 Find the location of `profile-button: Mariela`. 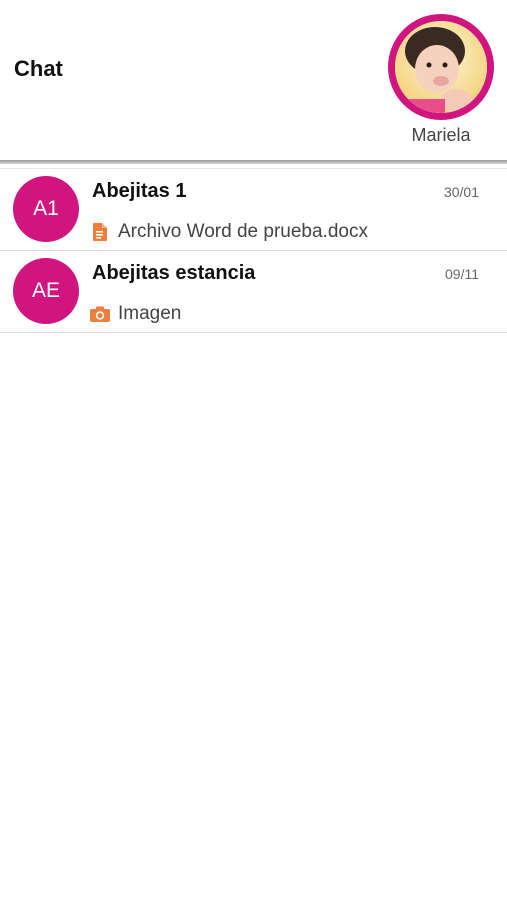

profile-button: Mariela is located at coordinates (441, 79).